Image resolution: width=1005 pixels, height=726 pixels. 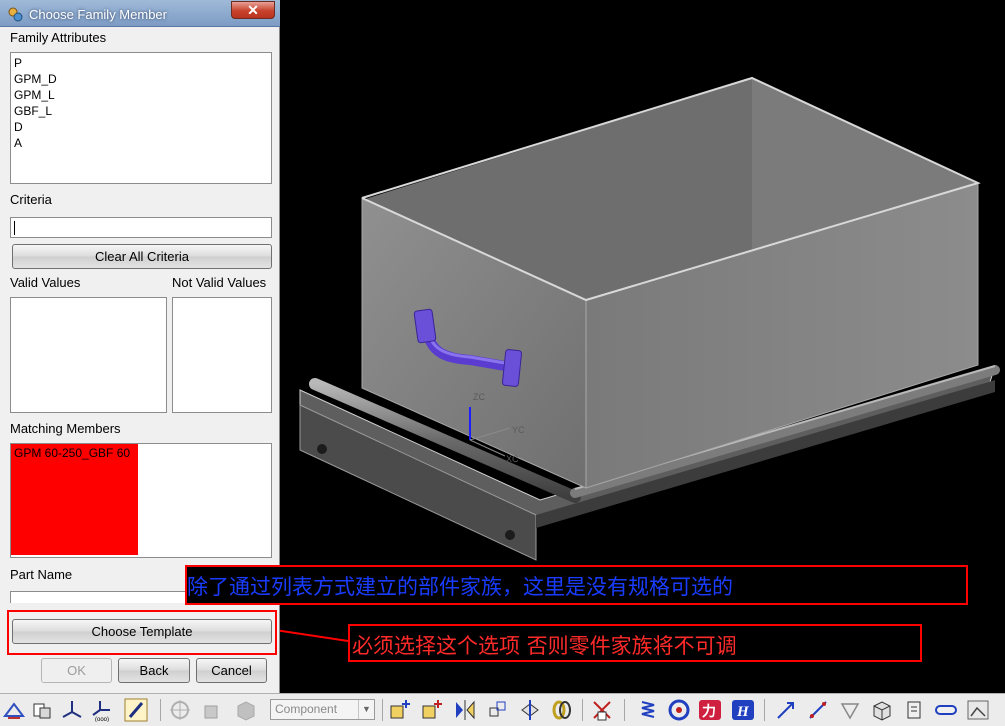 What do you see at coordinates (141, 500) in the screenshot?
I see `matching-members-list: GPM 60-250_GBF 60` at bounding box center [141, 500].